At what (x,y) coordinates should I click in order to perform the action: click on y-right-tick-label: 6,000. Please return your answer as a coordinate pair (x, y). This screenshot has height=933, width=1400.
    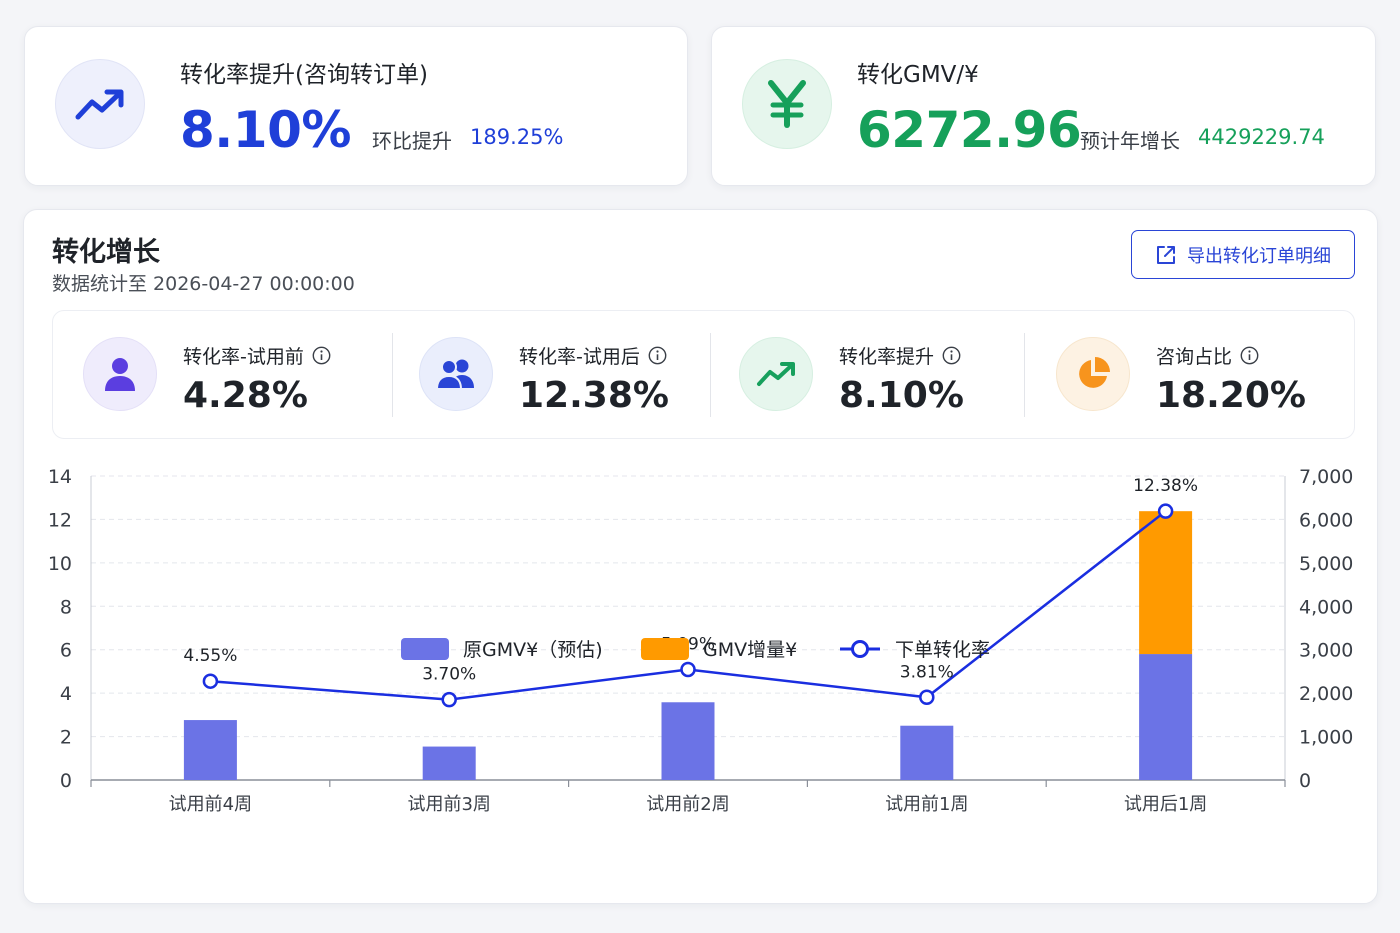
    Looking at the image, I should click on (1326, 520).